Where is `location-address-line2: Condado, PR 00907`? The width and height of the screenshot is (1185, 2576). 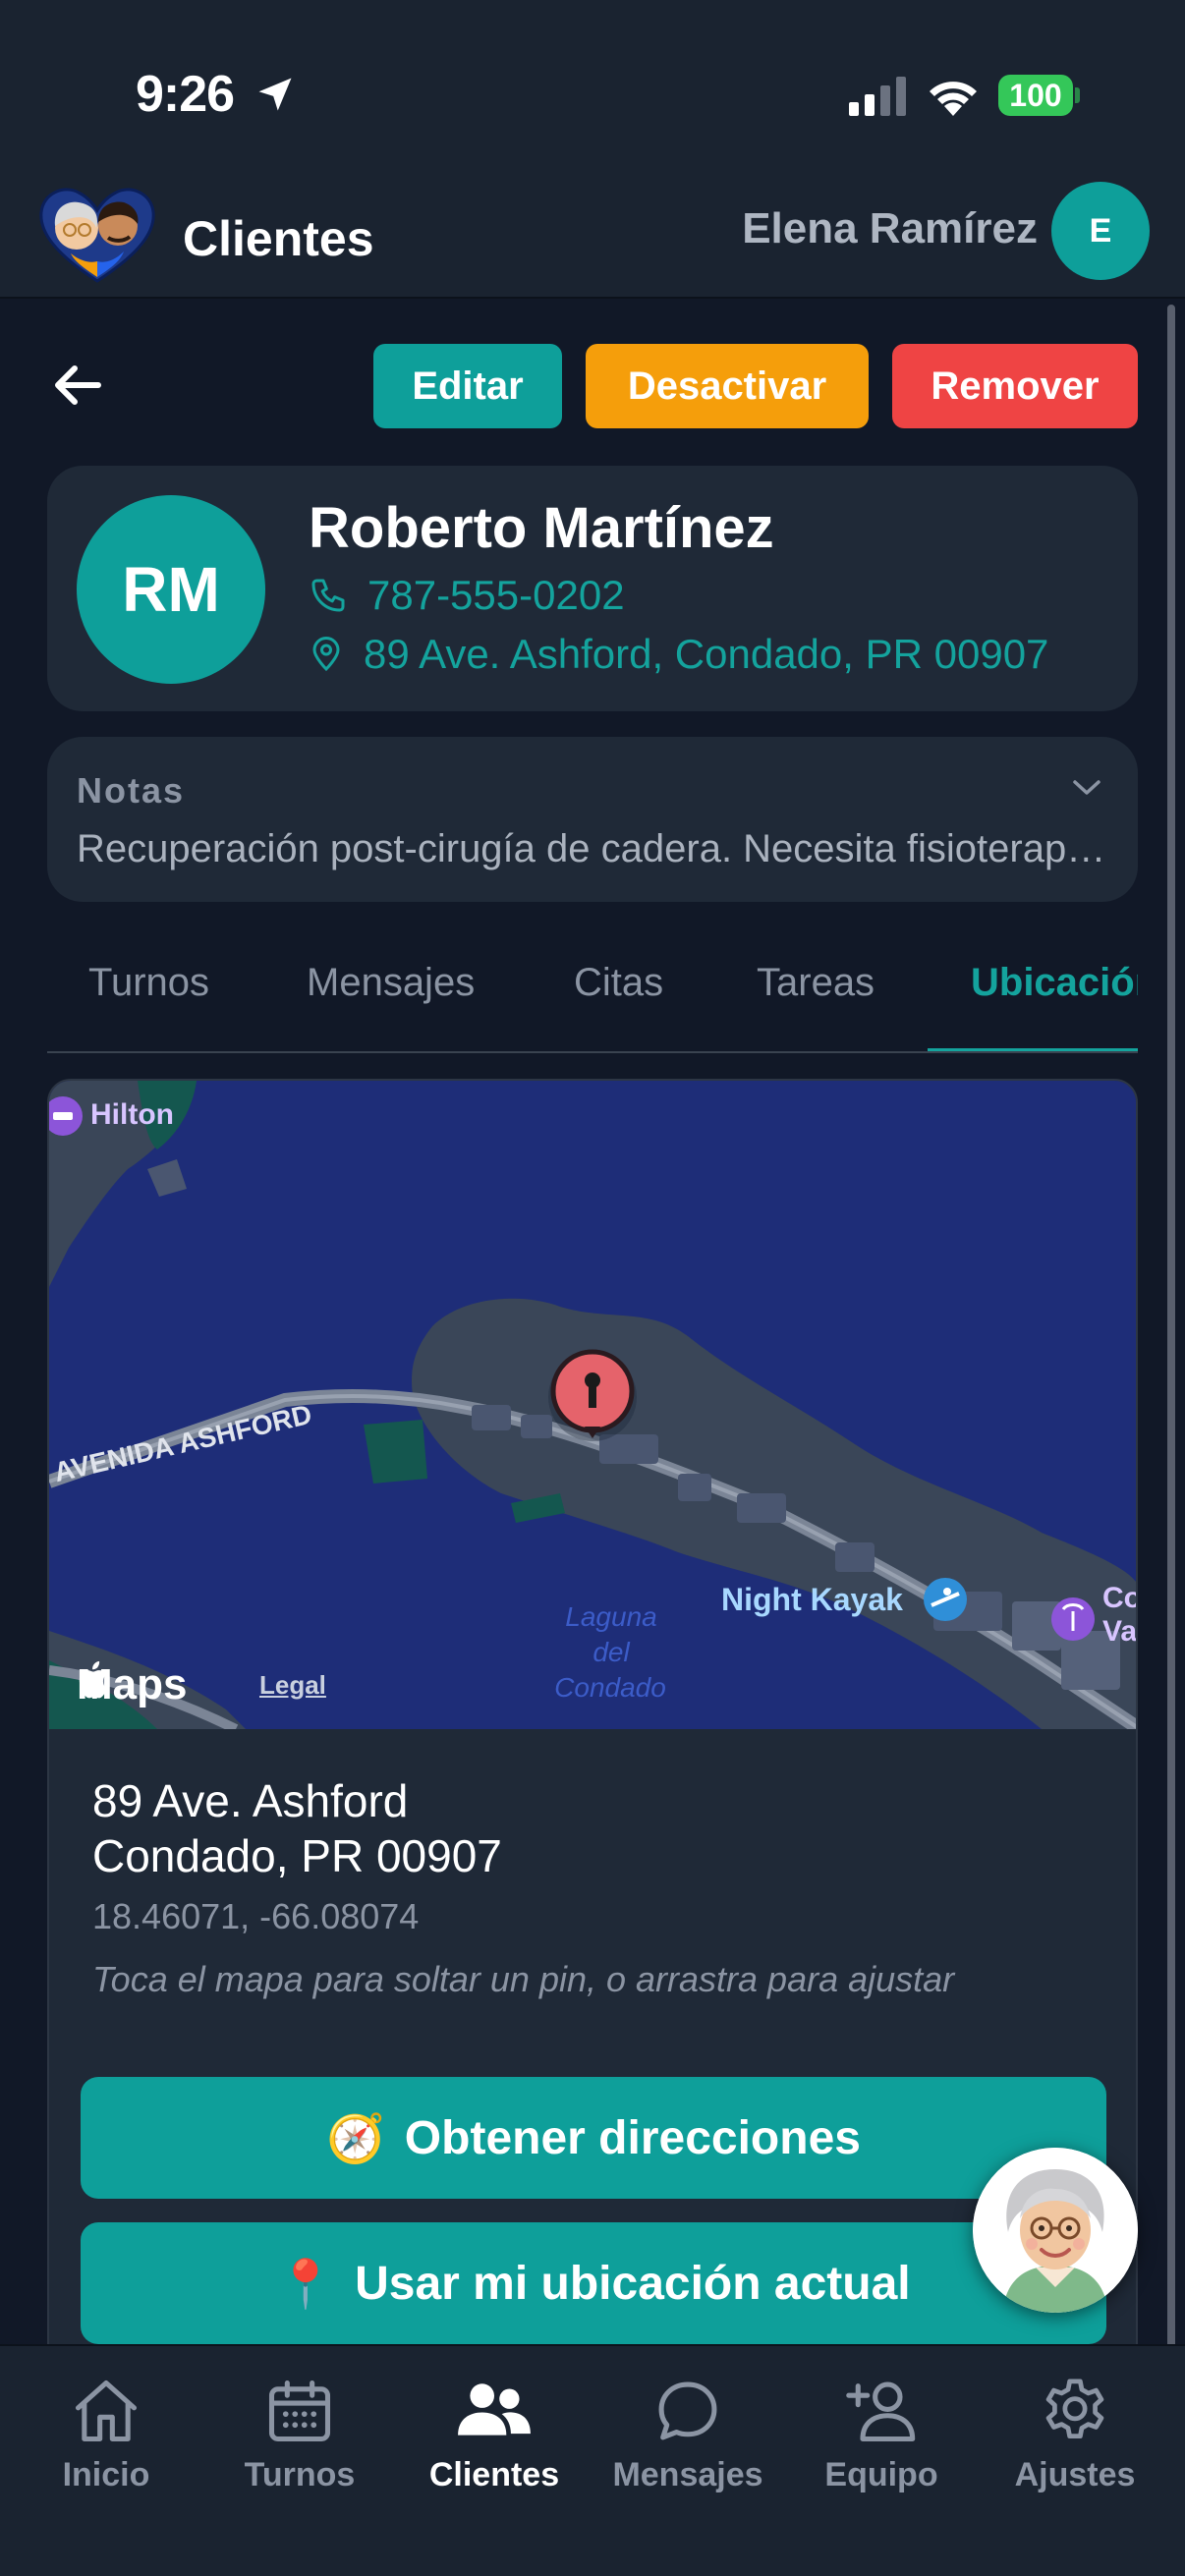 location-address-line2: Condado, PR 00907 is located at coordinates (297, 1855).